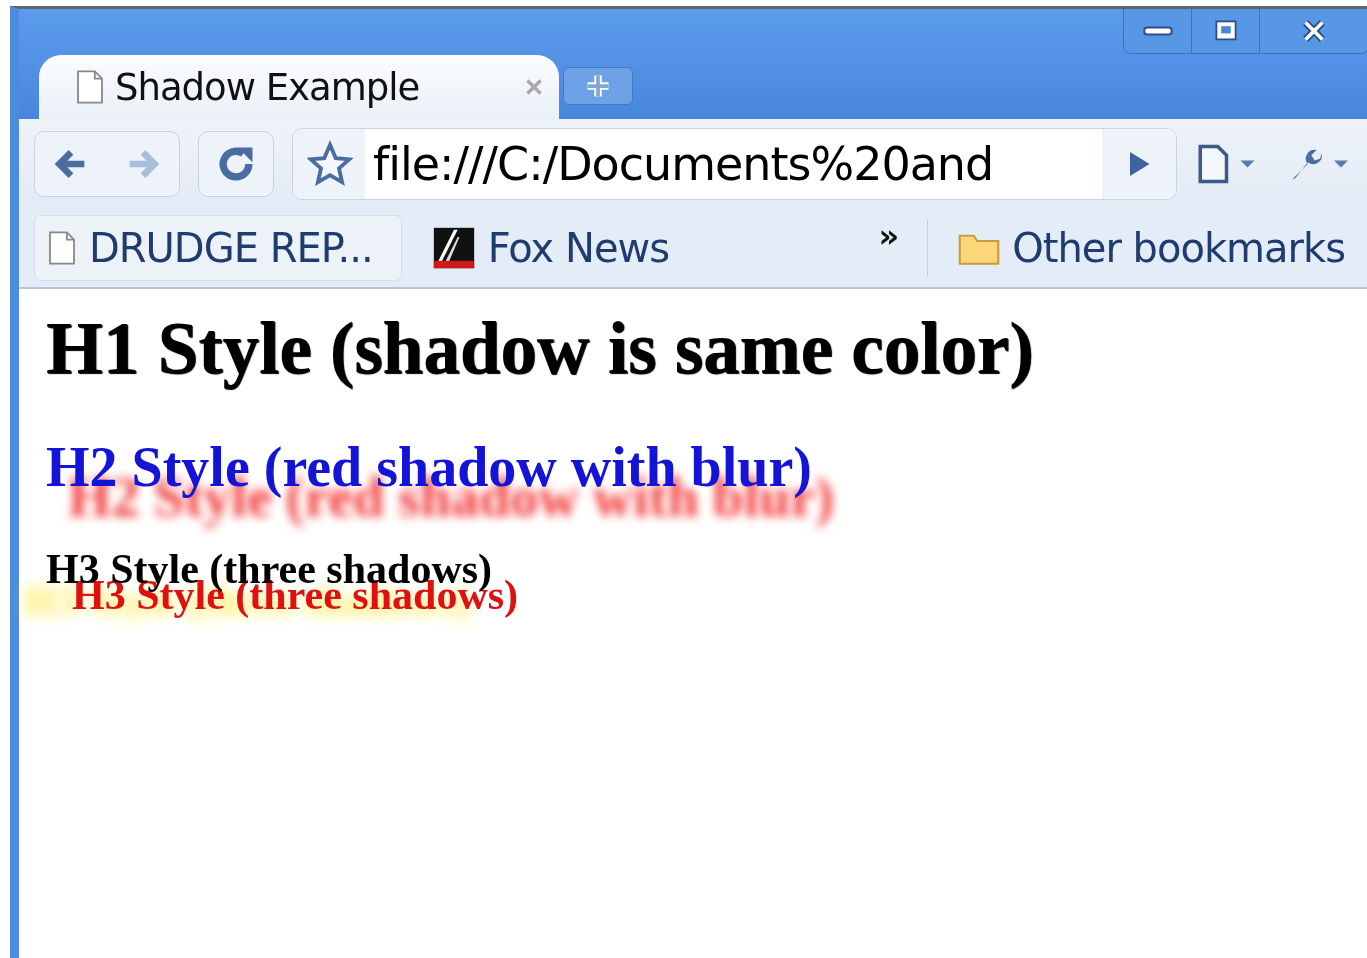 Image resolution: width=1367 pixels, height=958 pixels. I want to click on minimize-icon, so click(1157, 31).